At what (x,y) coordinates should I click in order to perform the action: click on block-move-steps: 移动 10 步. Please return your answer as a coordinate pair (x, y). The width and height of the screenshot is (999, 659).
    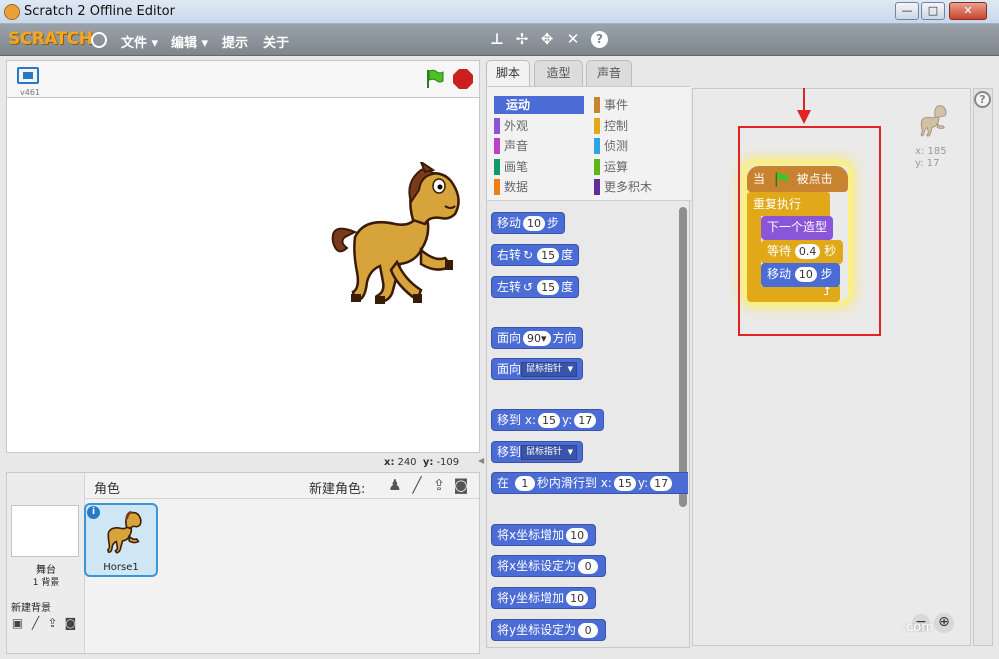
    Looking at the image, I should click on (528, 223).